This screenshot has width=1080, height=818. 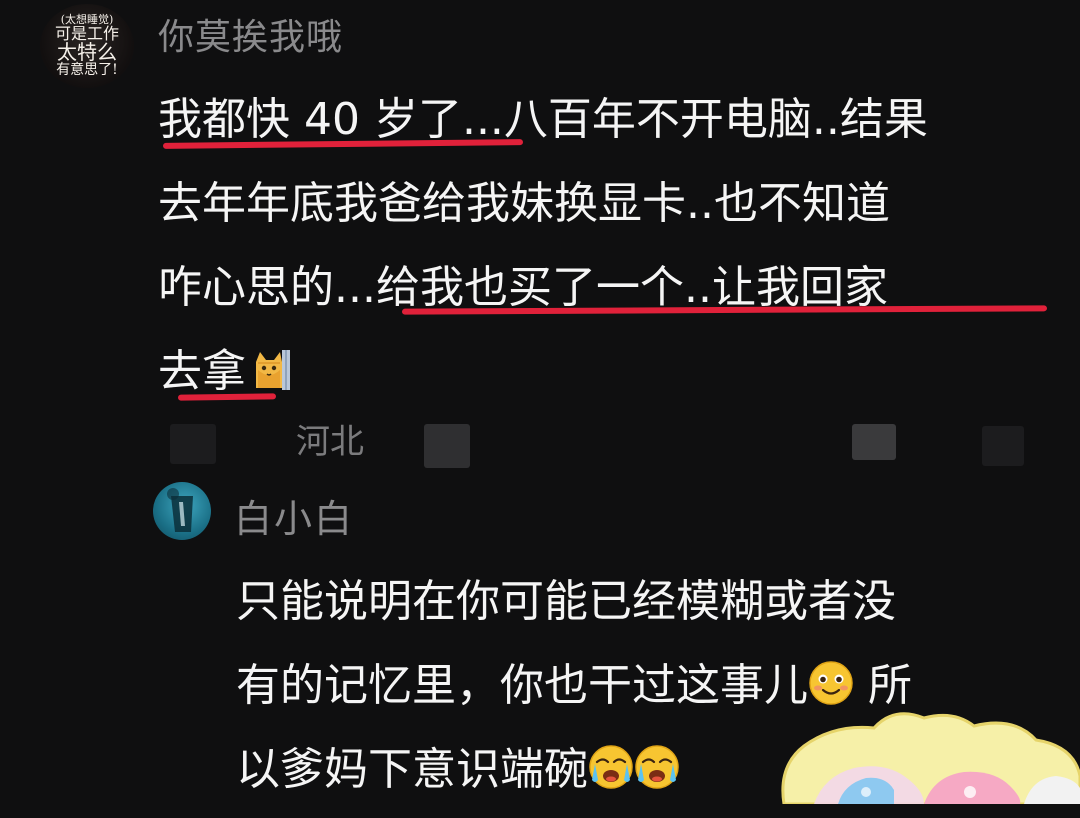 I want to click on reply-user-avatar, so click(x=182, y=511).